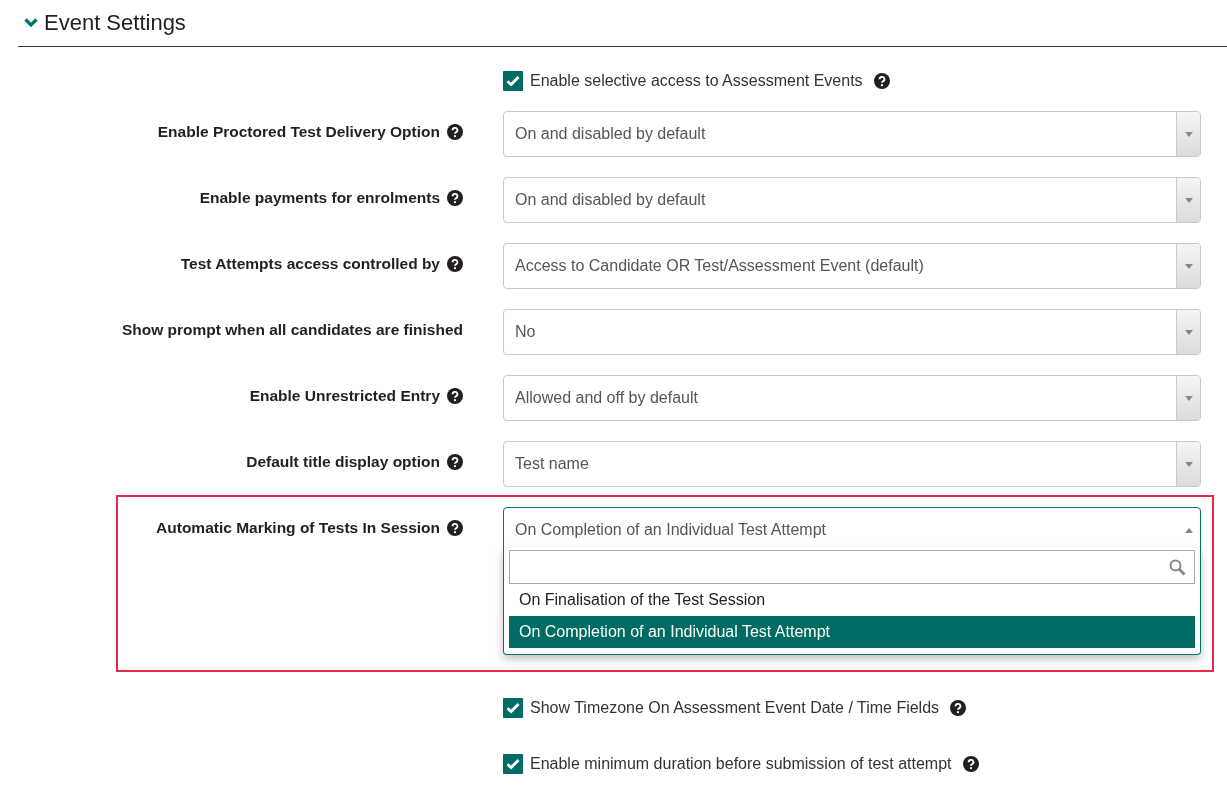 The image size is (1227, 805). Describe the element at coordinates (319, 198) in the screenshot. I see `field-label: Enable payments for enrolments` at that location.